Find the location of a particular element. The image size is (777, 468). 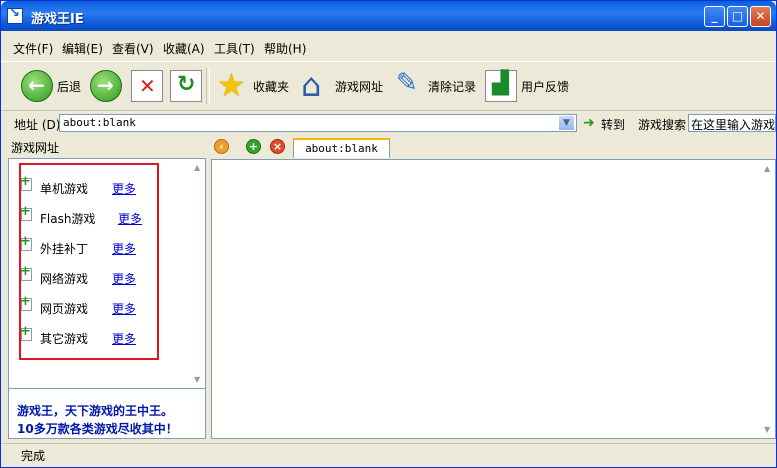

star-icon is located at coordinates (233, 85).